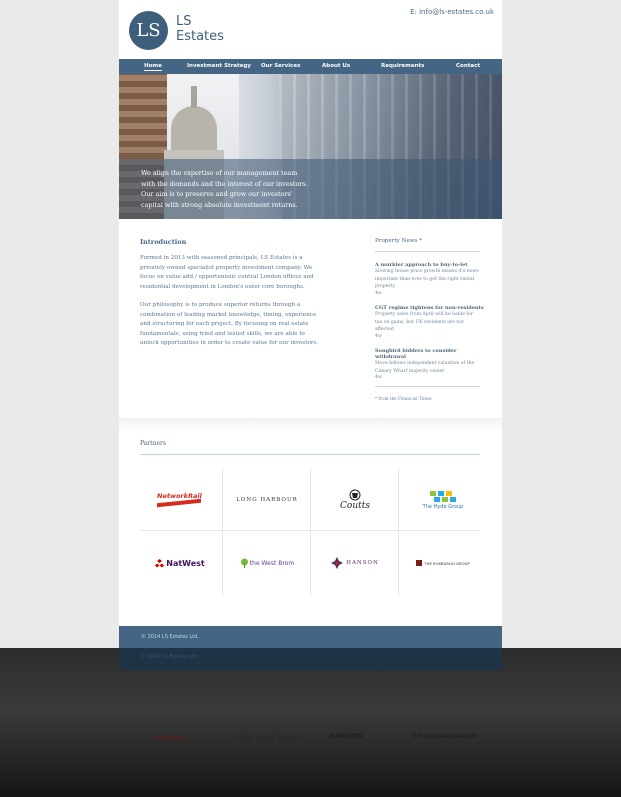 The image size is (621, 797). What do you see at coordinates (194, 128) in the screenshot?
I see `hero-cathedral-dome` at bounding box center [194, 128].